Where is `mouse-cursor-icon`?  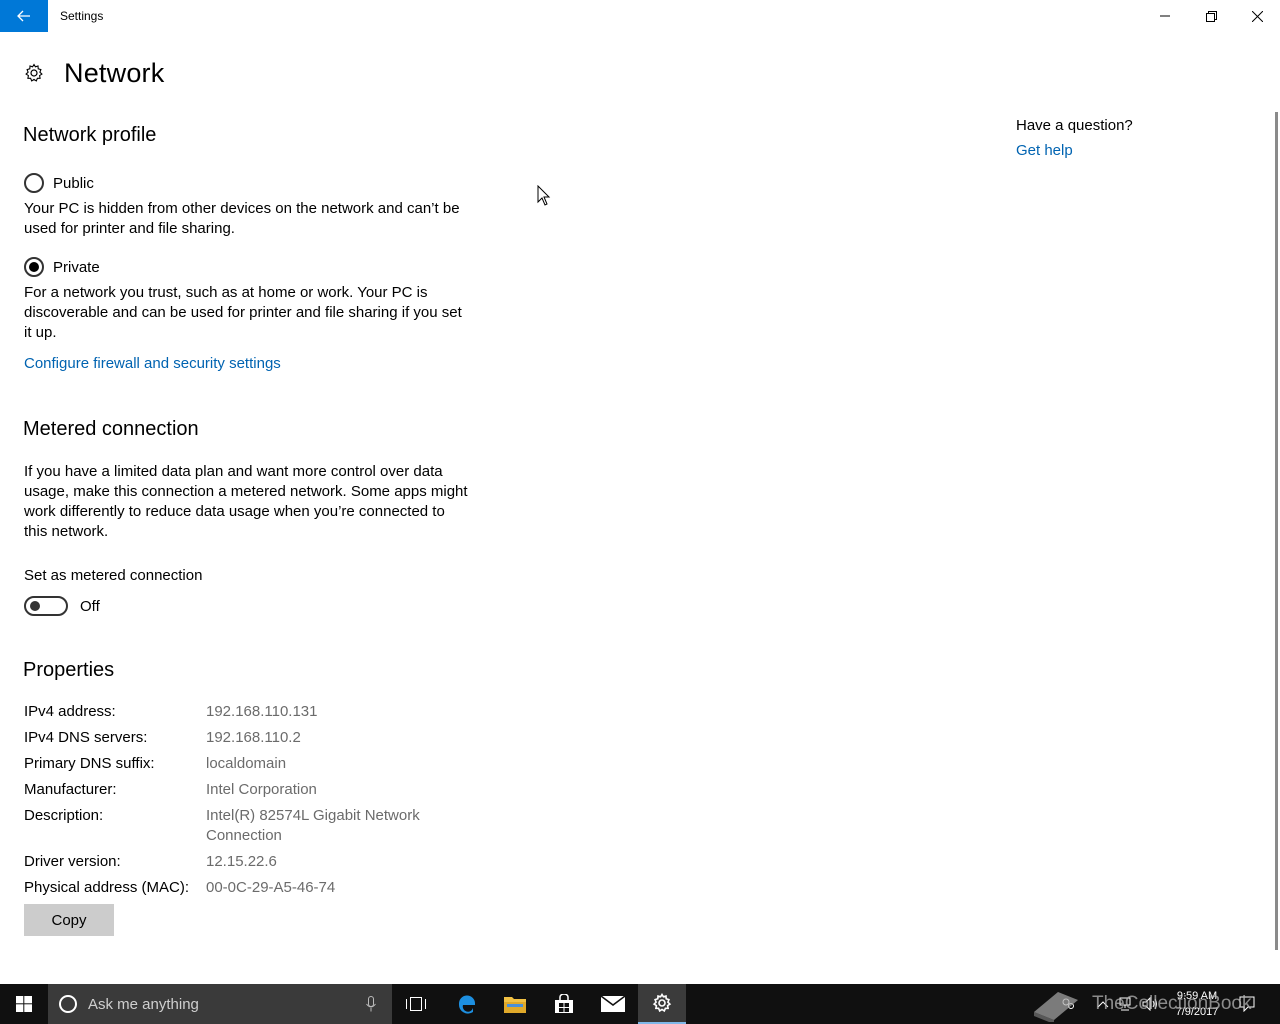
mouse-cursor-icon is located at coordinates (544, 195).